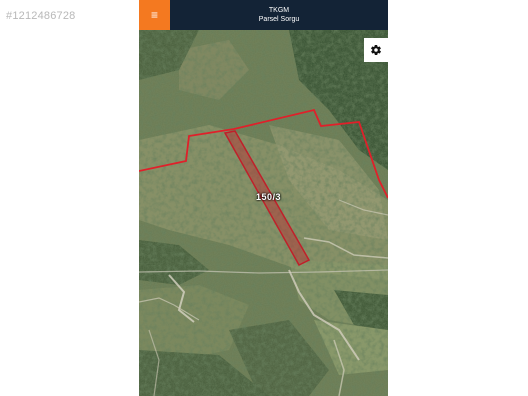 This screenshot has height=396, width=528. I want to click on header-titles: TKGM Parsel Sorgu, so click(279, 15).